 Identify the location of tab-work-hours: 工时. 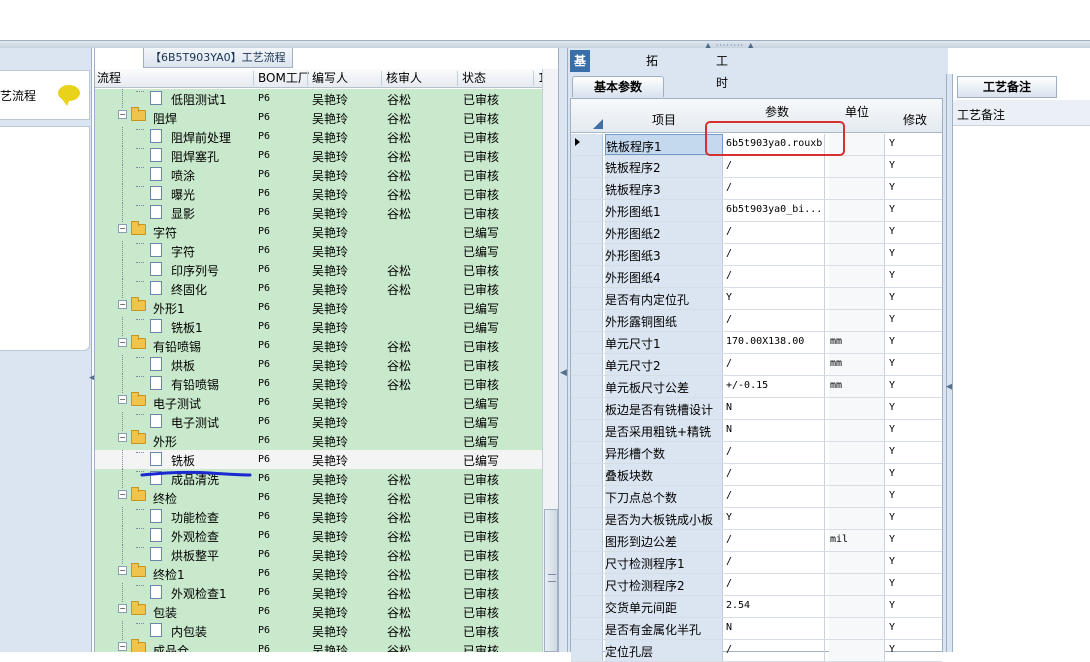
(722, 70).